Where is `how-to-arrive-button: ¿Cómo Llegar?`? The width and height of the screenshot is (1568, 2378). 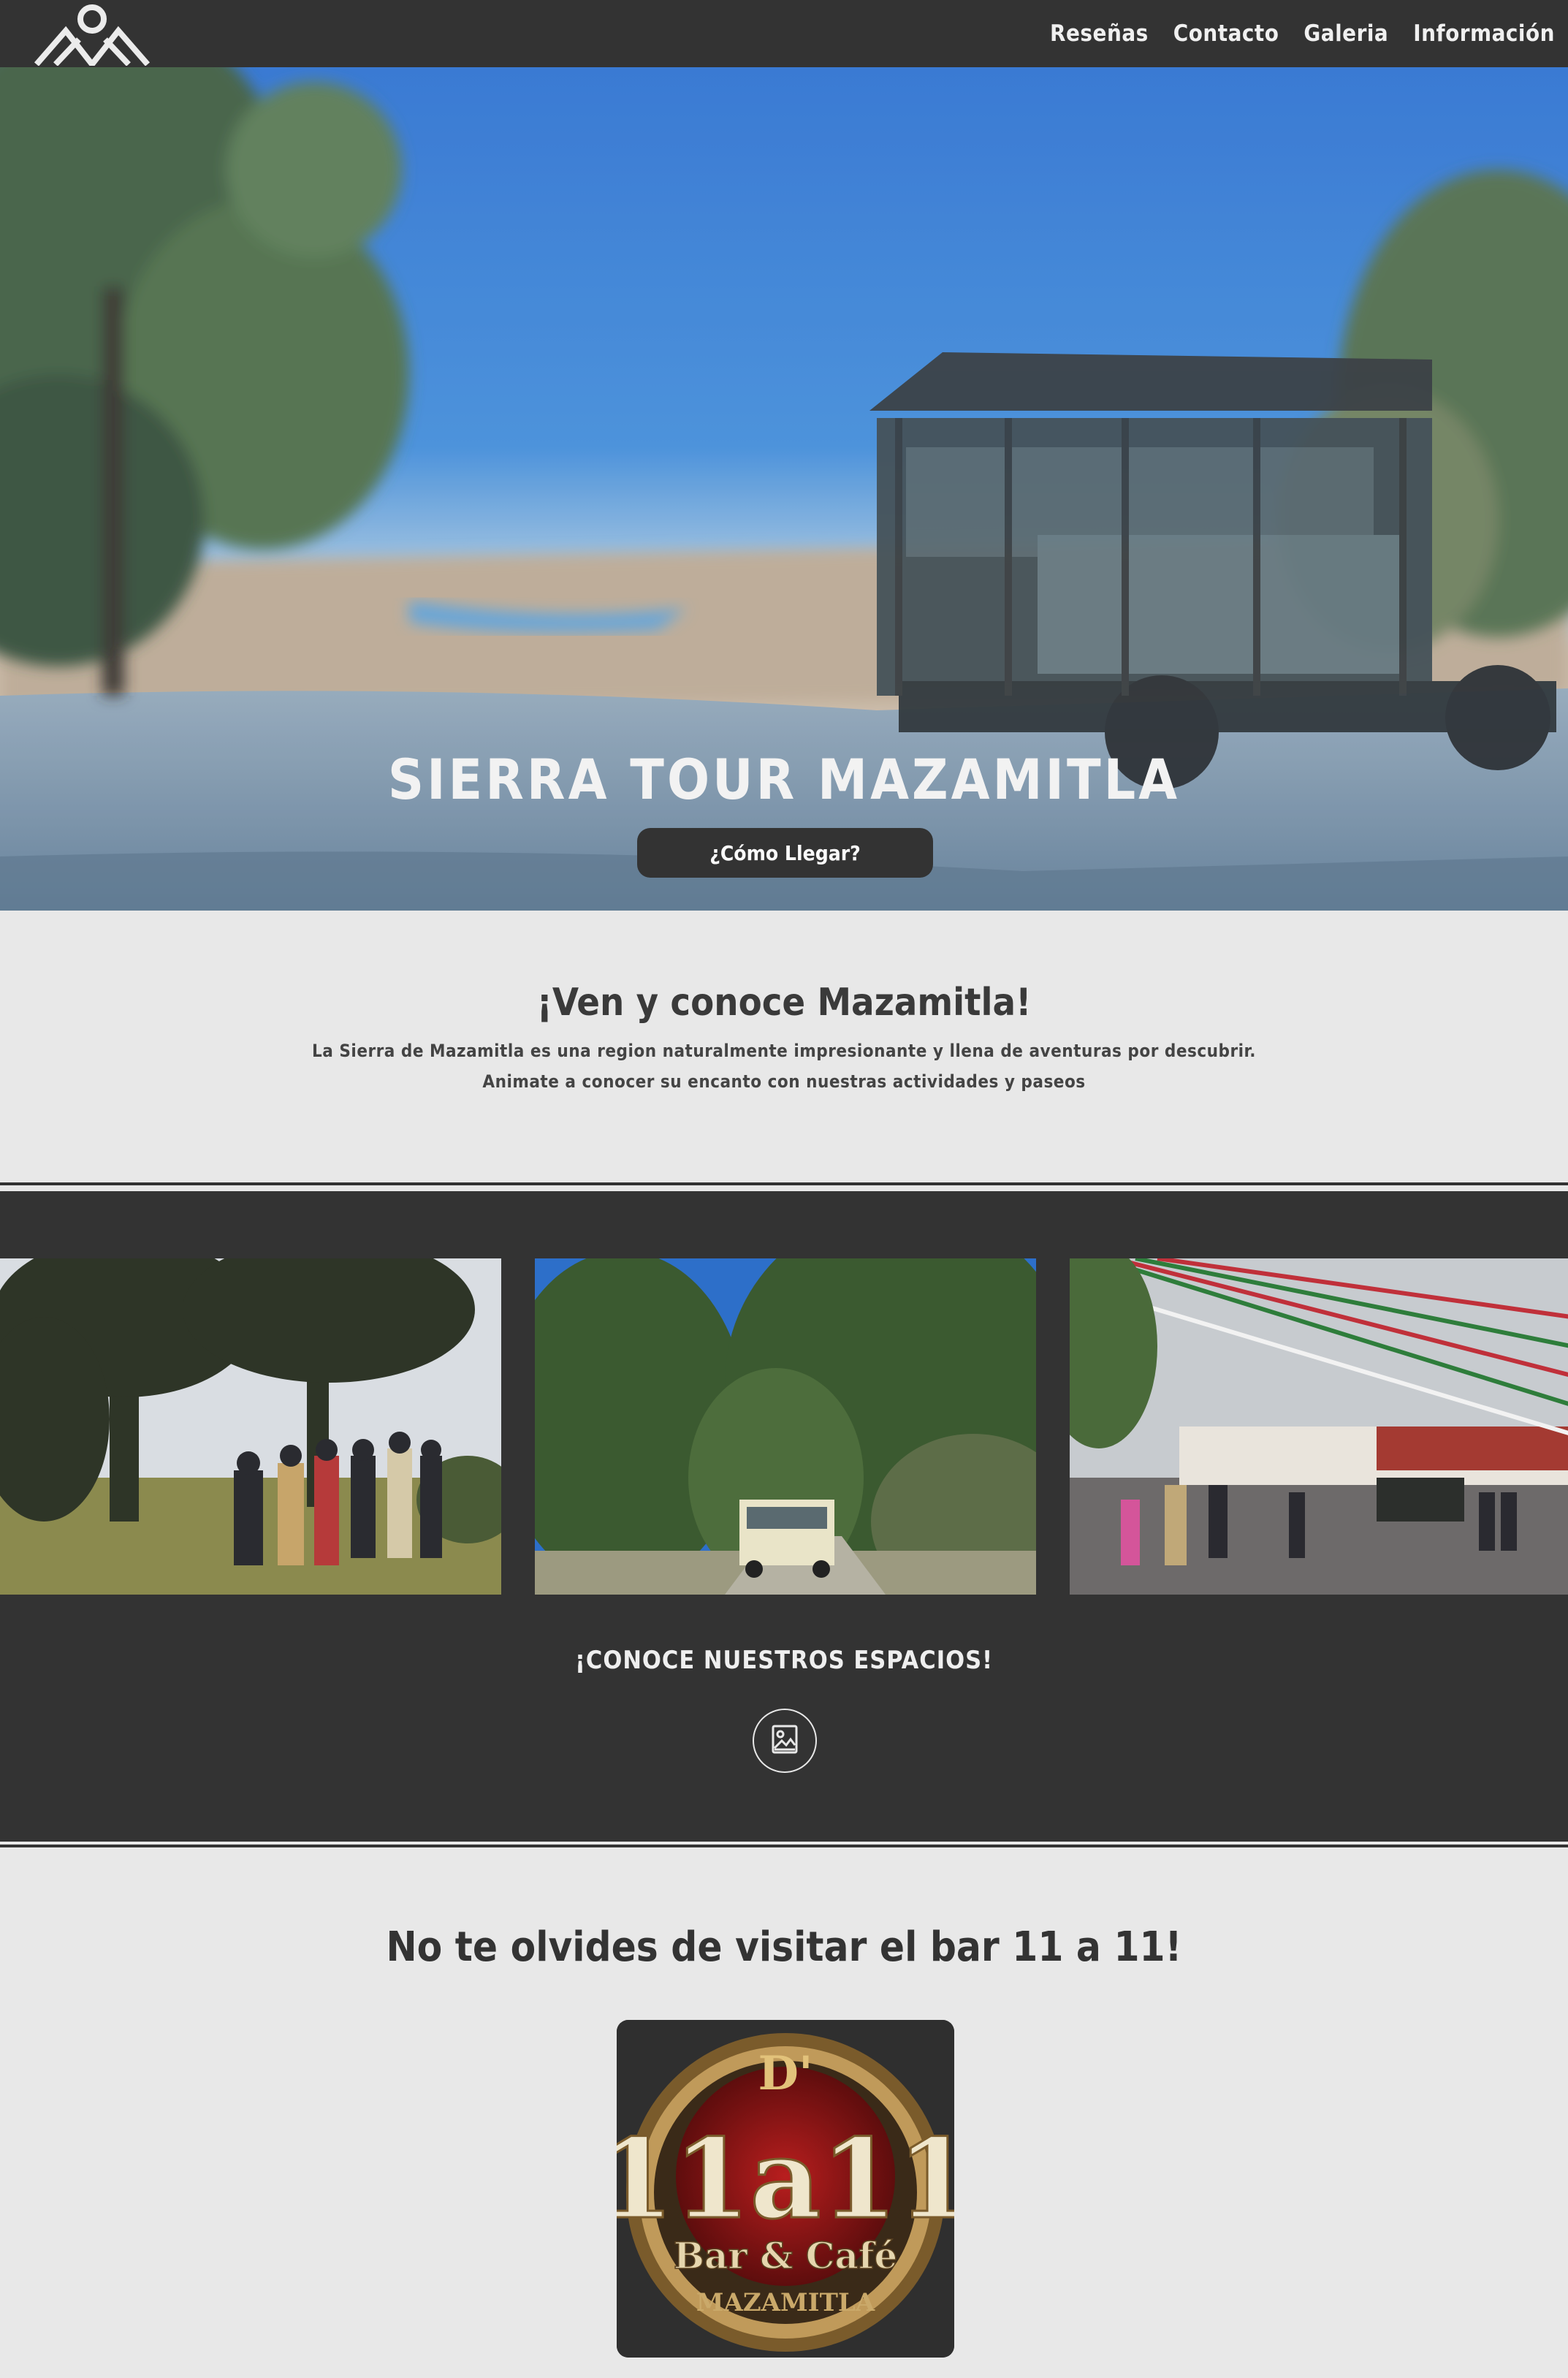
how-to-arrive-button: ¿Cómo Llegar? is located at coordinates (785, 853).